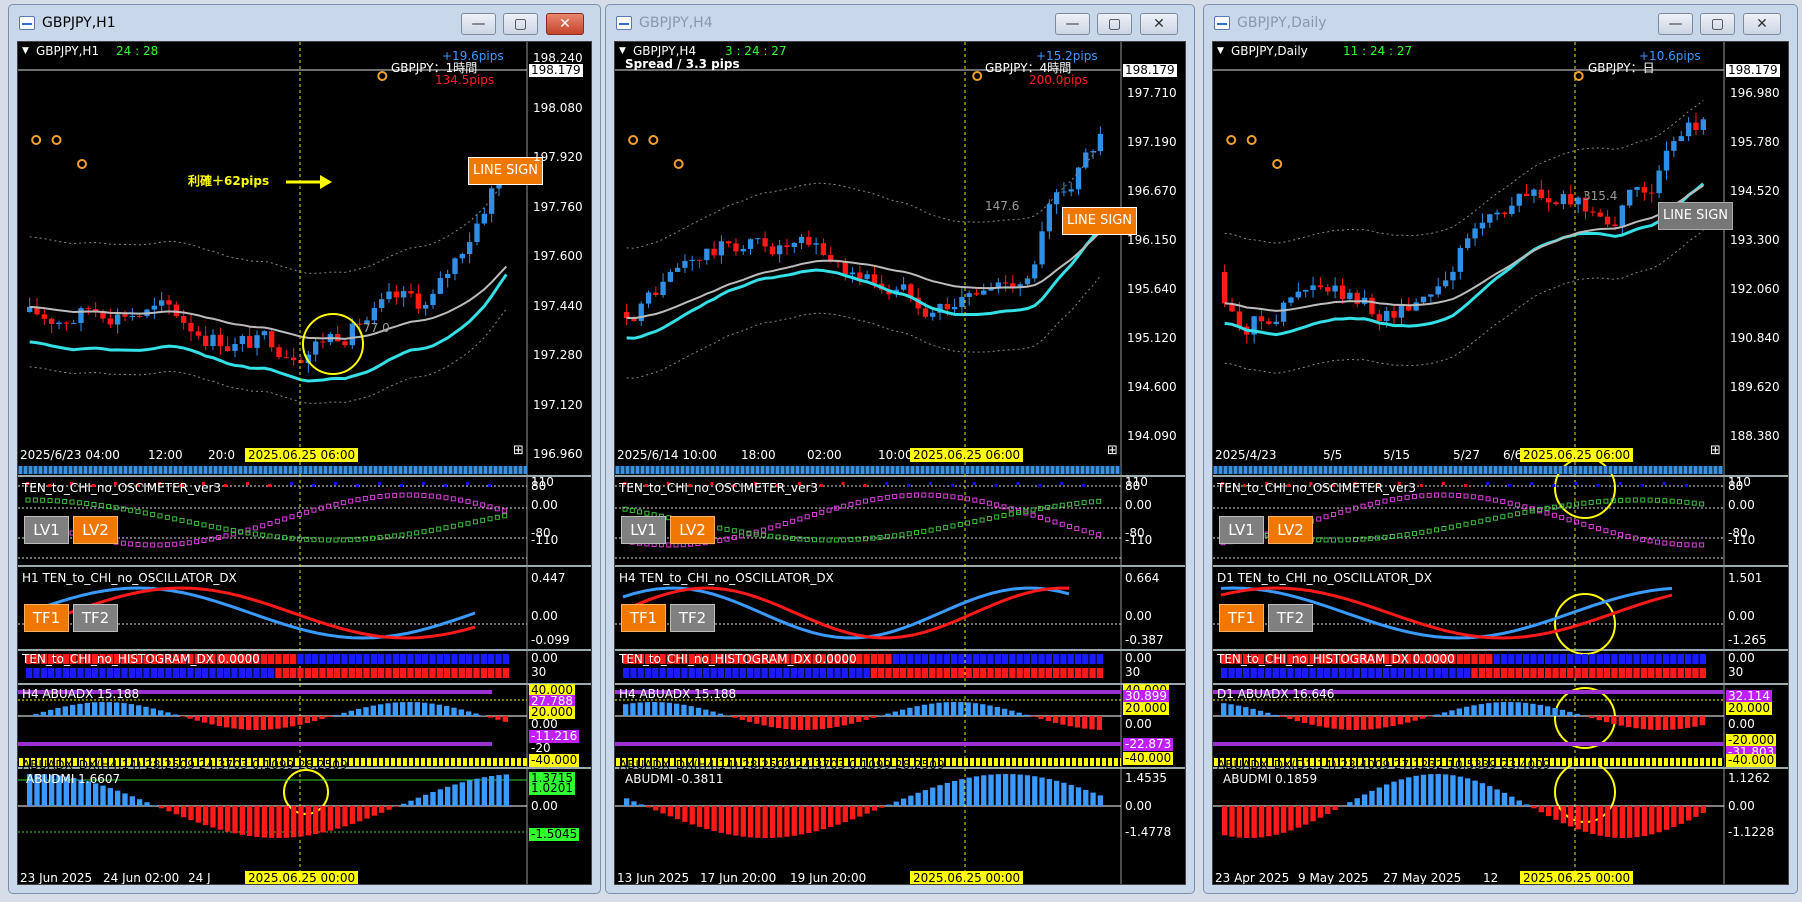 The image size is (1802, 902). I want to click on dmi-axis-label: -1.1228, so click(1751, 832).